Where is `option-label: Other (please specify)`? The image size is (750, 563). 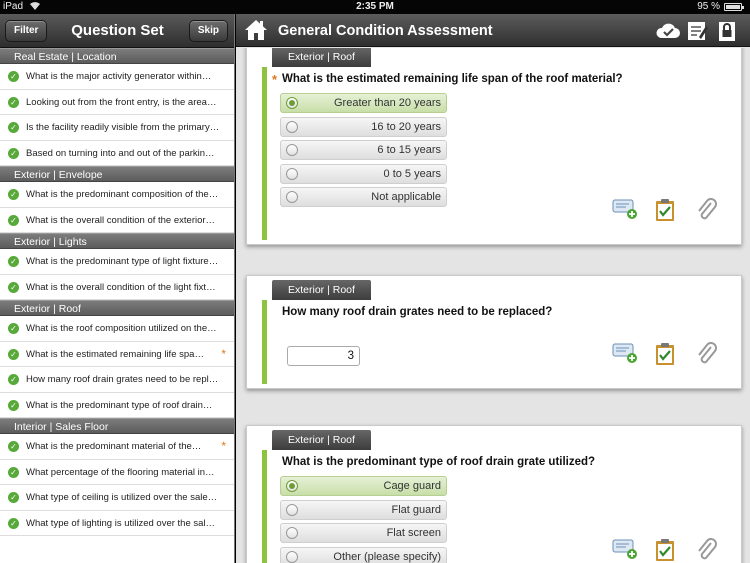 option-label: Other (please specify) is located at coordinates (387, 556).